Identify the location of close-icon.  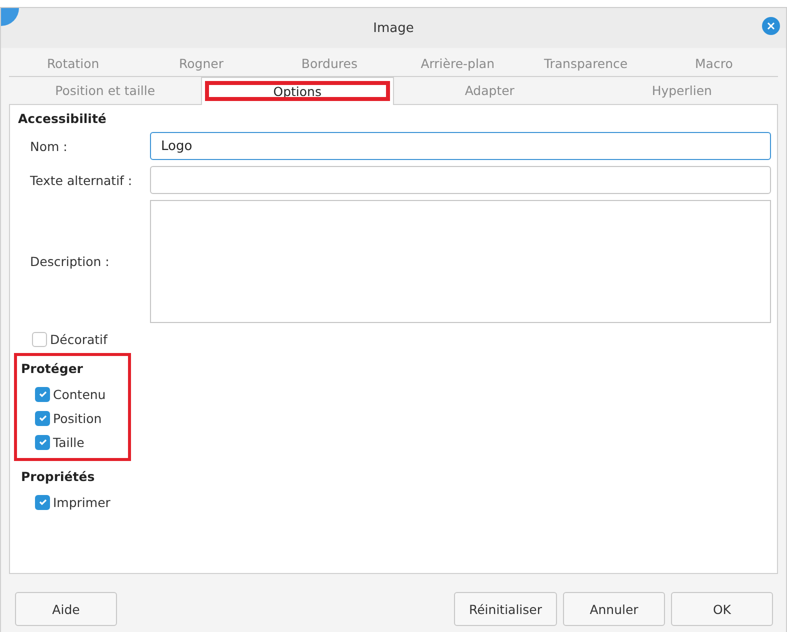
(771, 26).